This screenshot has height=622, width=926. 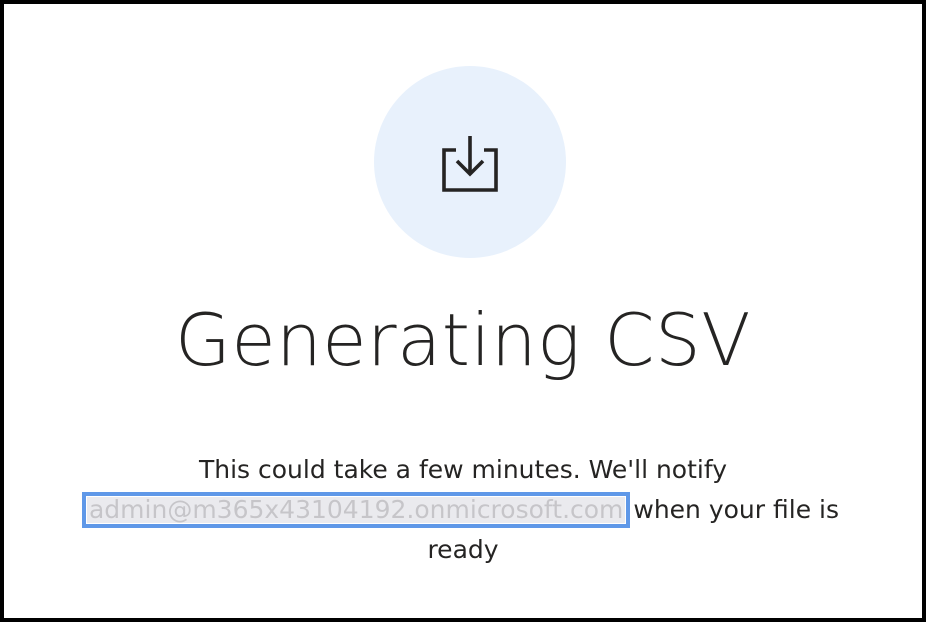 I want to click on page-title: Generating CSV, so click(x=463, y=340).